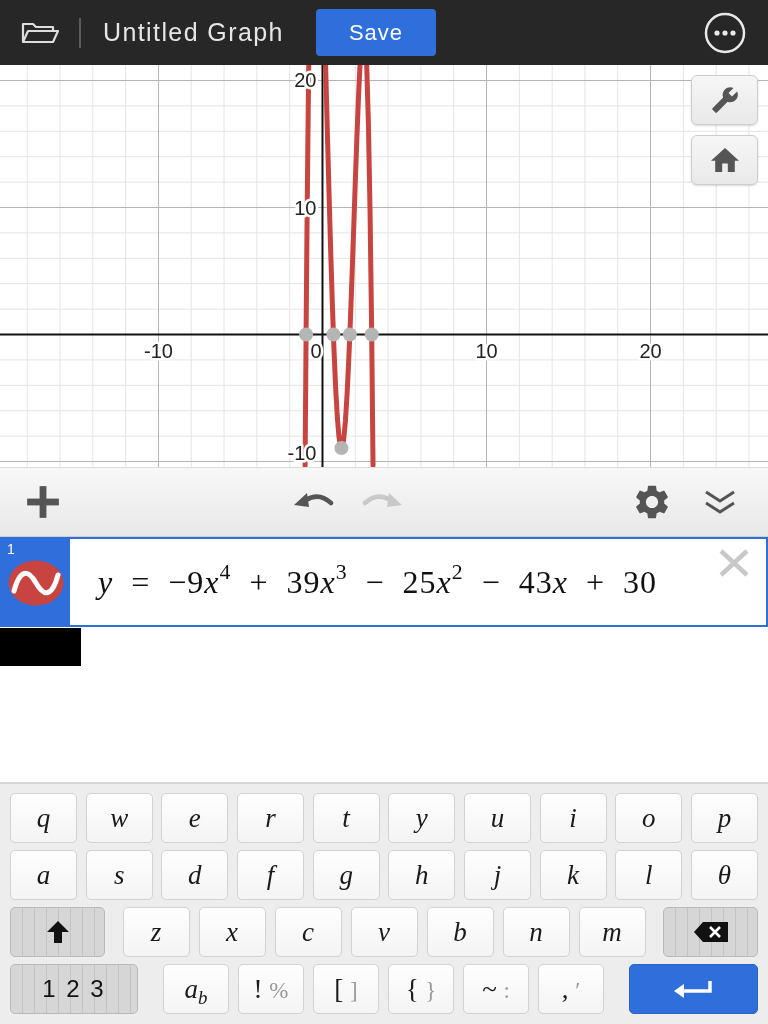  Describe the element at coordinates (119, 875) in the screenshot. I see `letter-key: s` at that location.